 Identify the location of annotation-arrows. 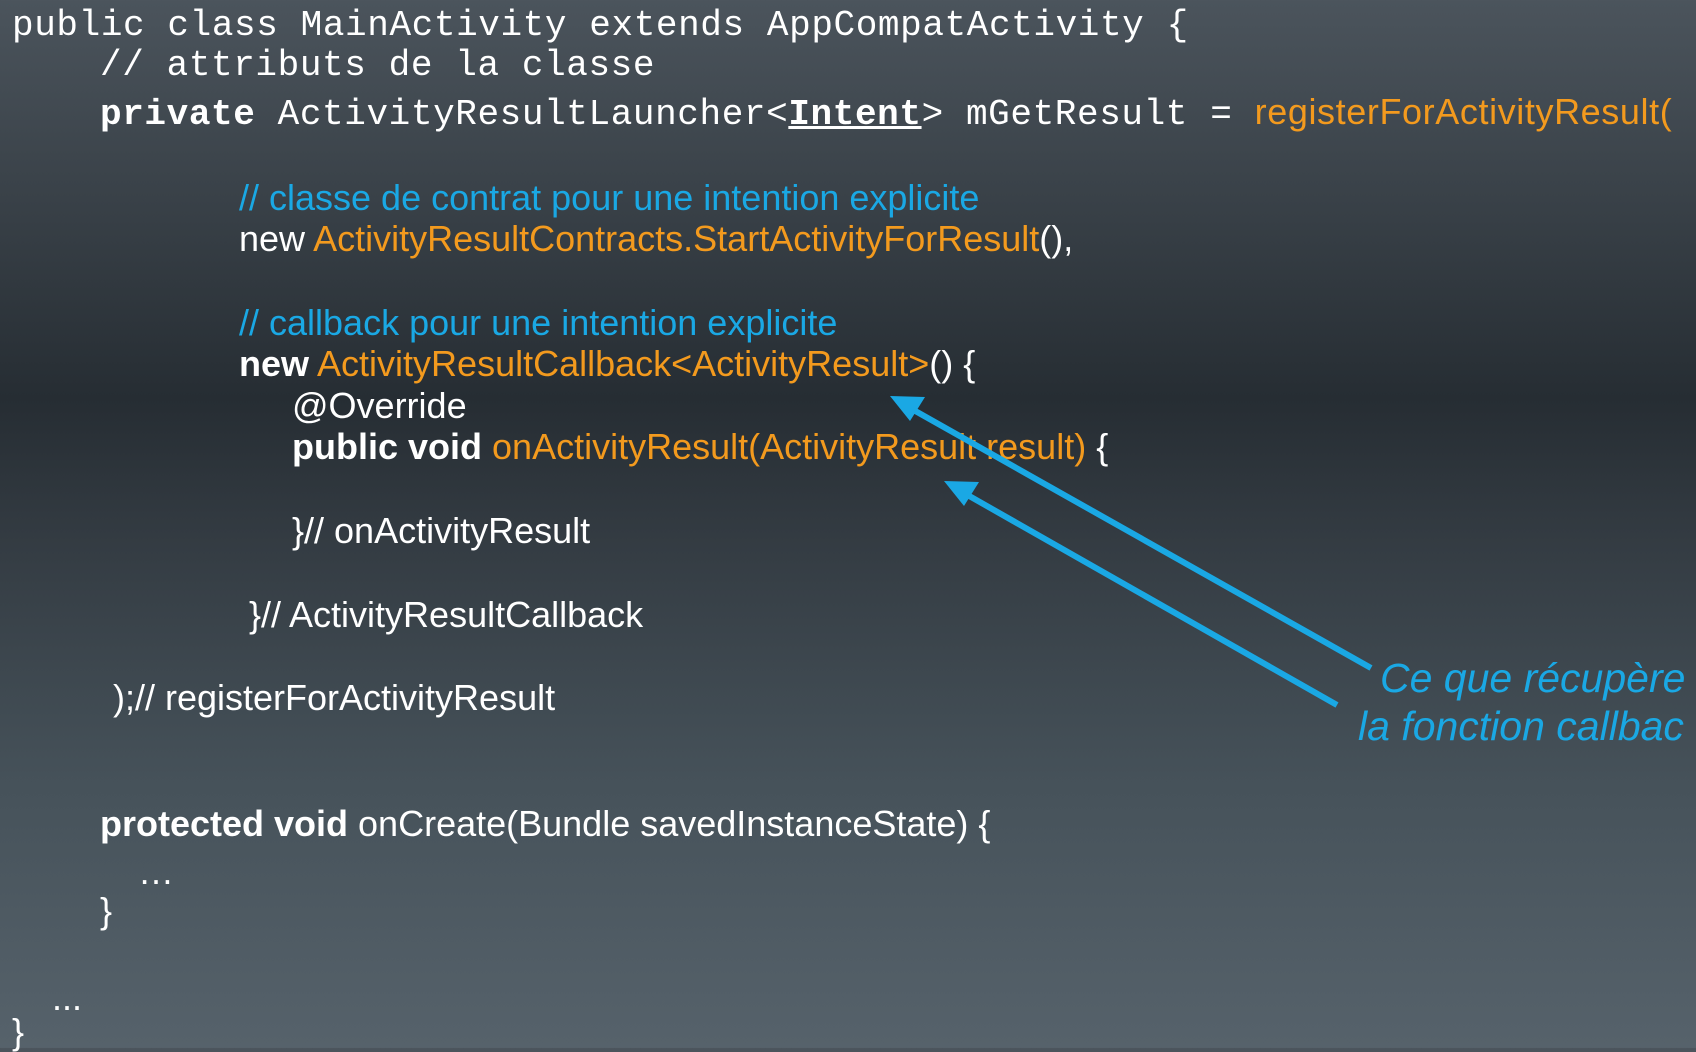
(1131, 552).